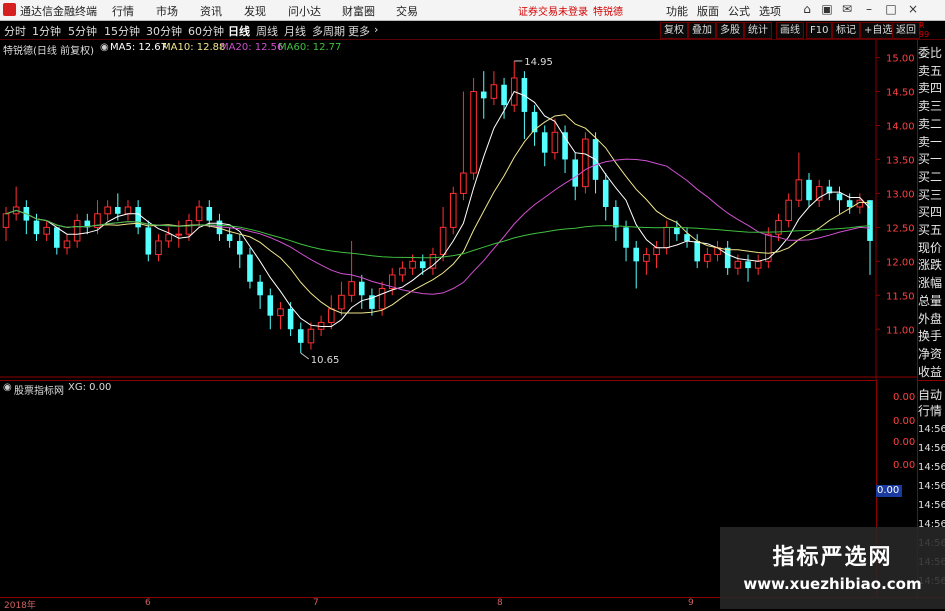 This screenshot has width=945, height=611. Describe the element at coordinates (82, 31) in the screenshot. I see `period-5min: 5分钟` at that location.